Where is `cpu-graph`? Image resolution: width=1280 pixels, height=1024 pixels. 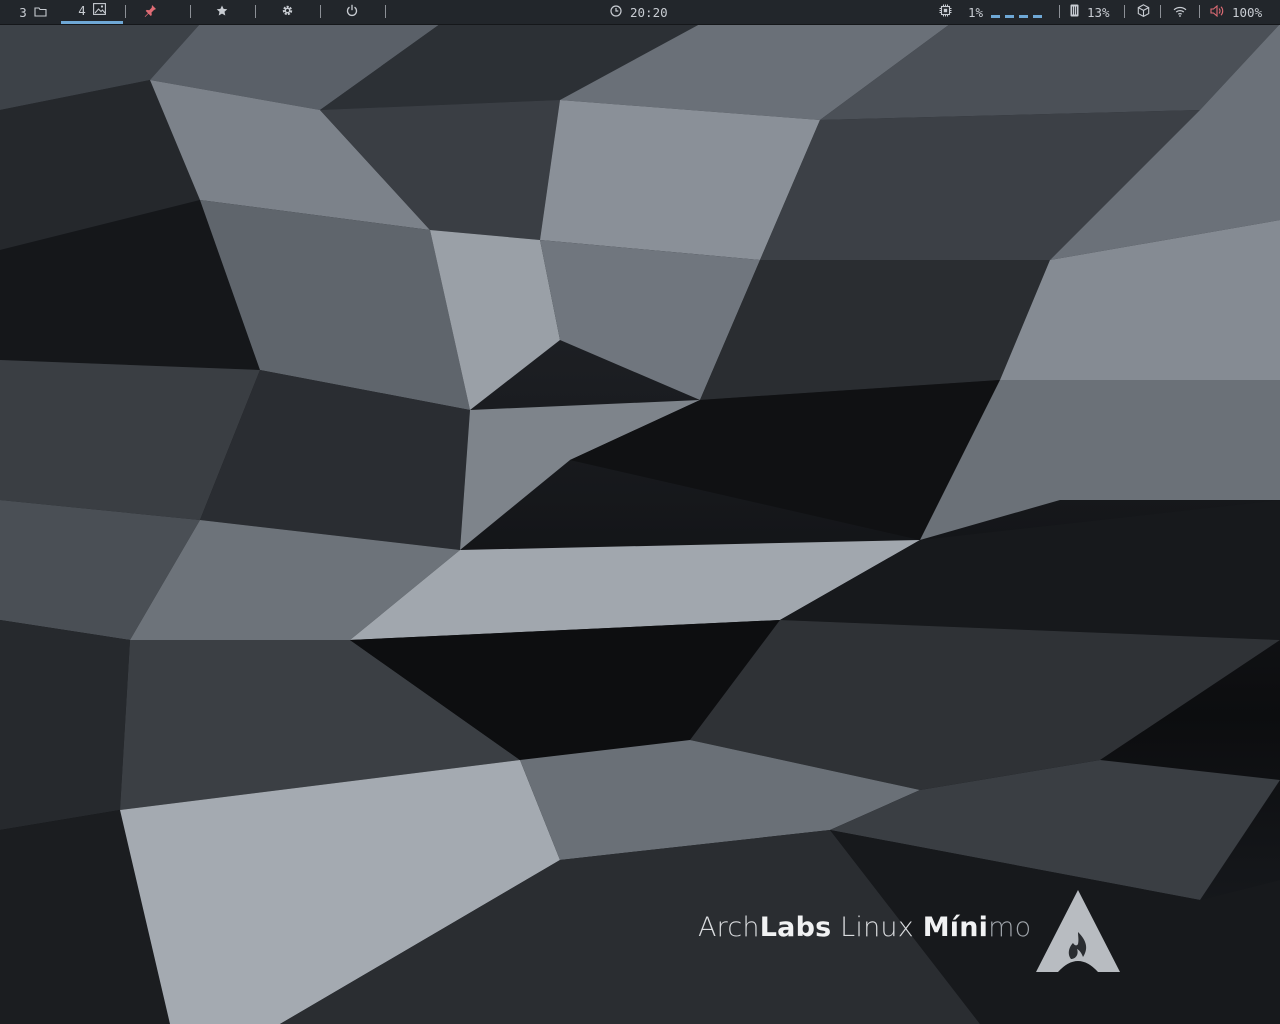
cpu-graph is located at coordinates (1017, 12).